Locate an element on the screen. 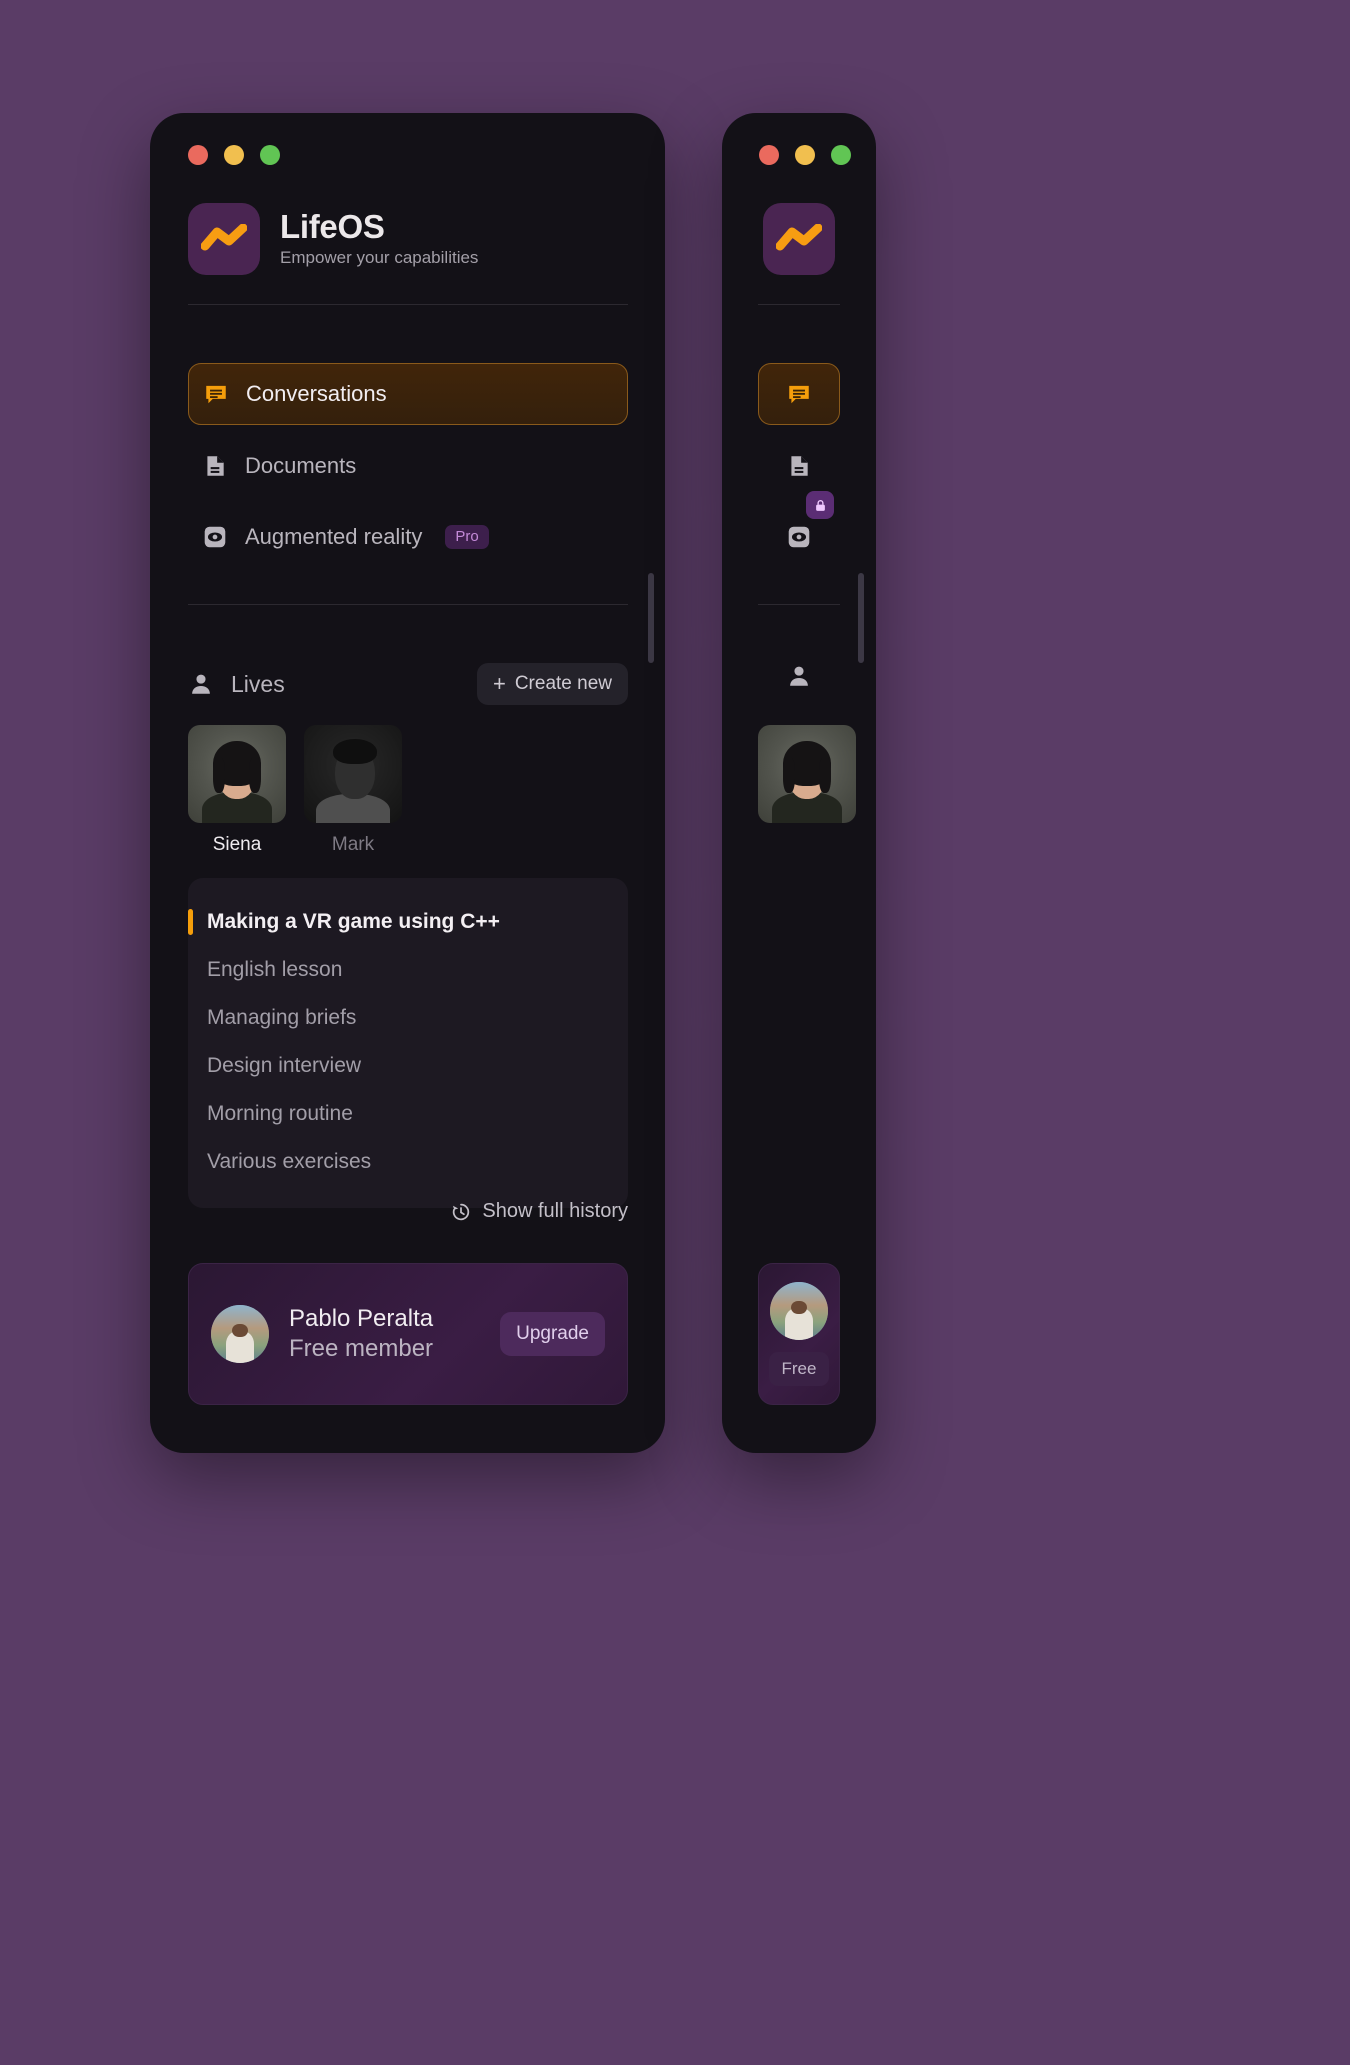 This screenshot has height=2065, width=1350. plus-icon: + is located at coordinates (499, 683).